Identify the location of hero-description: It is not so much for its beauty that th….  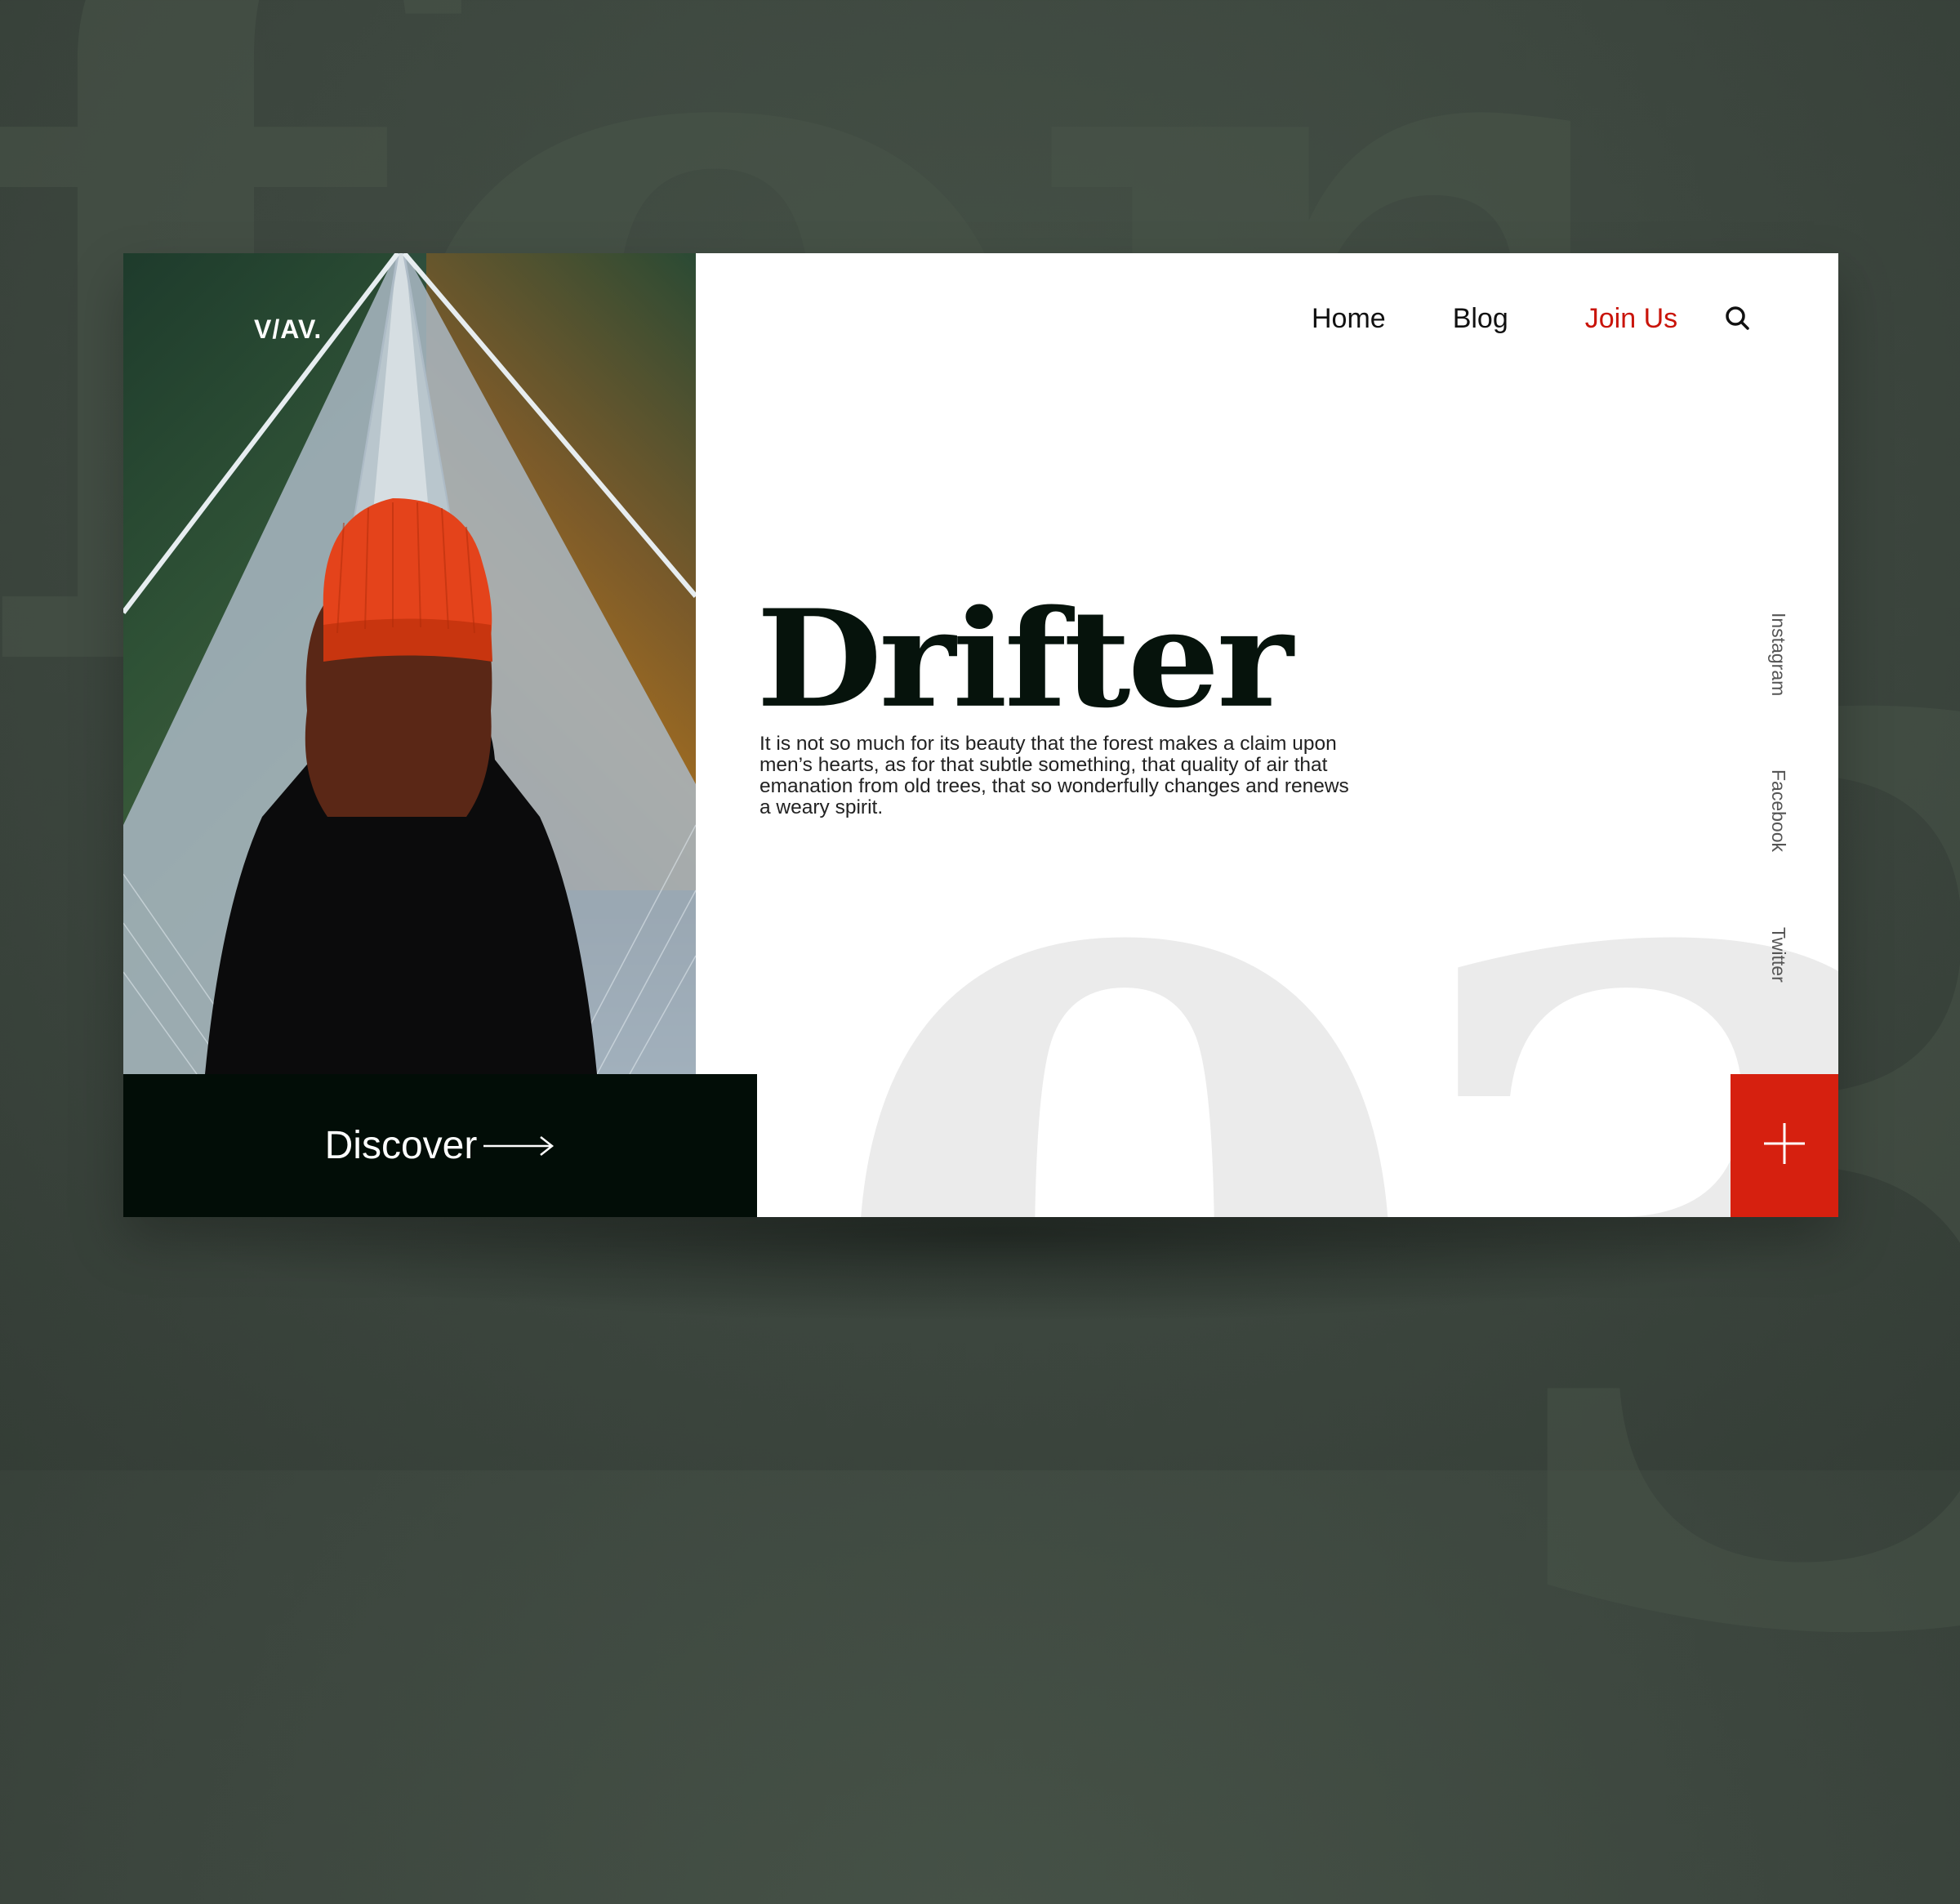
(1054, 776).